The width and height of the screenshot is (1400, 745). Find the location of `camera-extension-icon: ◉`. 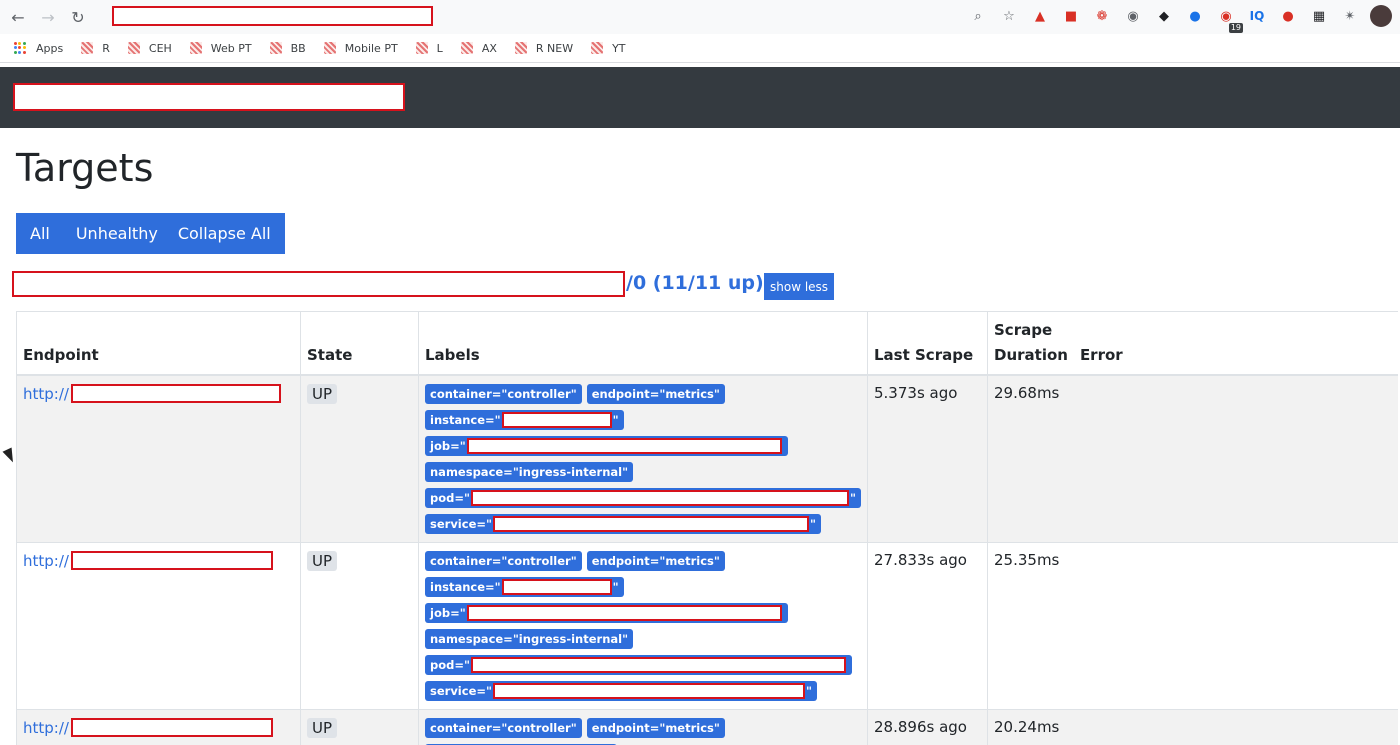

camera-extension-icon: ◉ is located at coordinates (1133, 16).